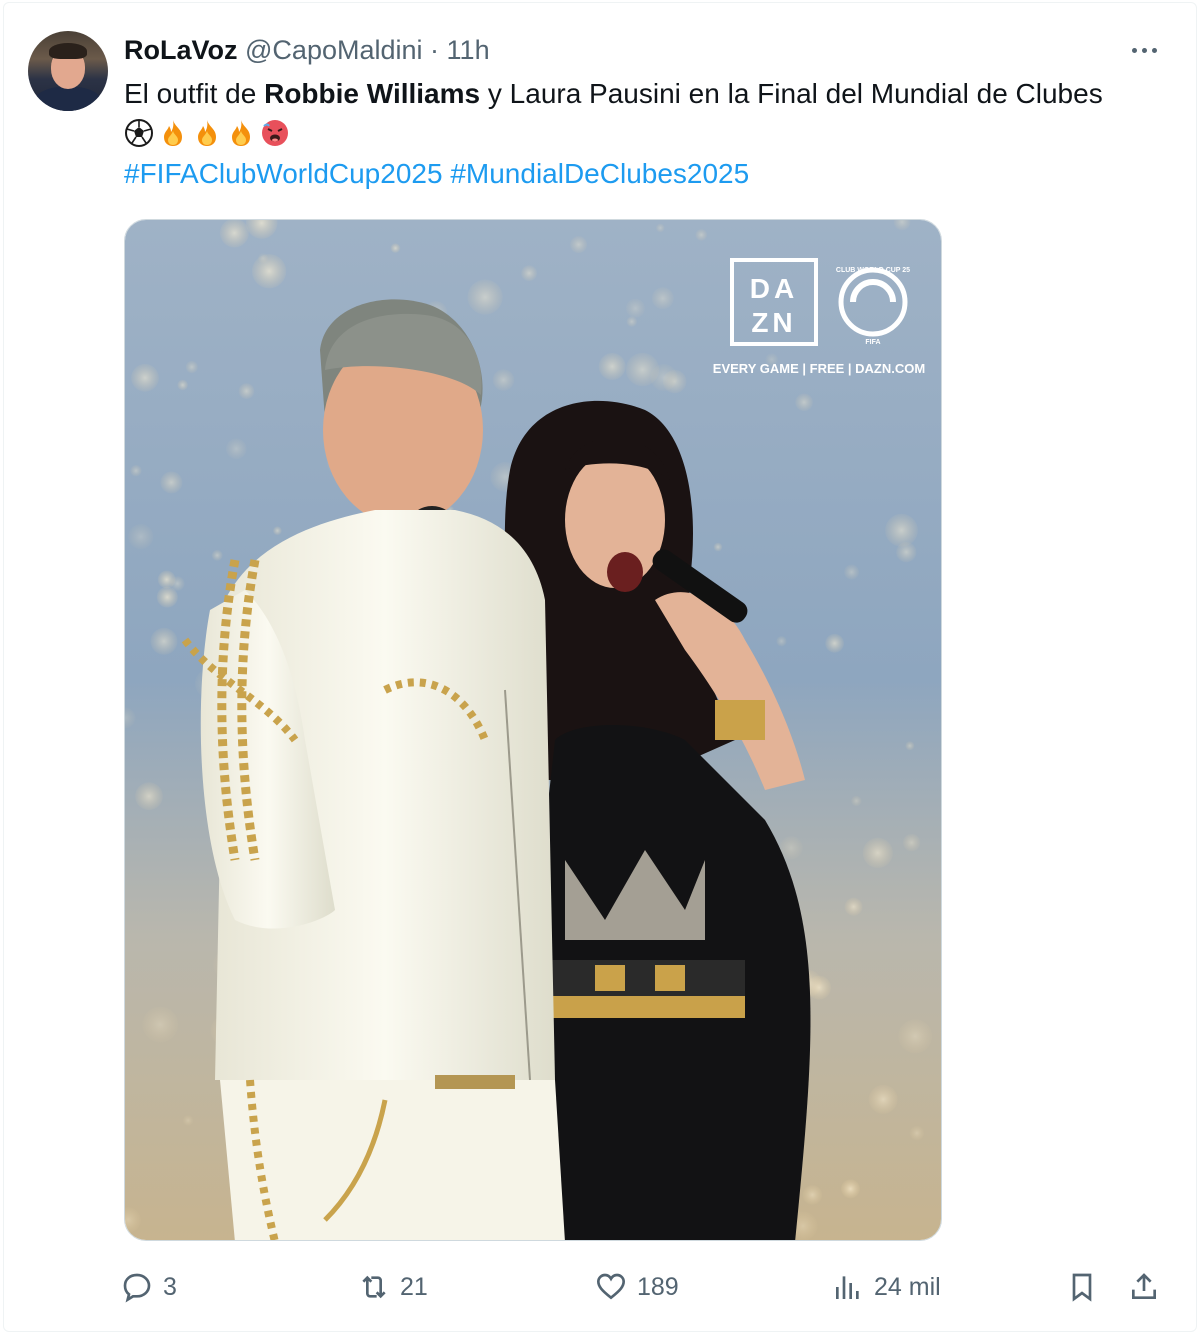 The image size is (1200, 1337). Describe the element at coordinates (194, 93) in the screenshot. I see `tweet-text-start: El outfit de` at that location.